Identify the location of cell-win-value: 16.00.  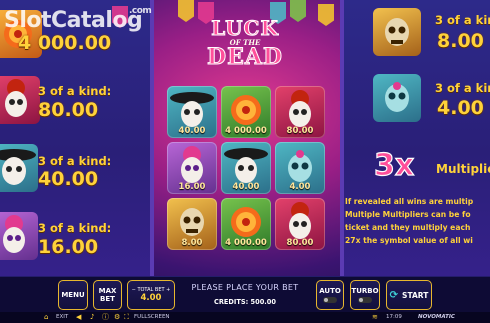
(192, 187).